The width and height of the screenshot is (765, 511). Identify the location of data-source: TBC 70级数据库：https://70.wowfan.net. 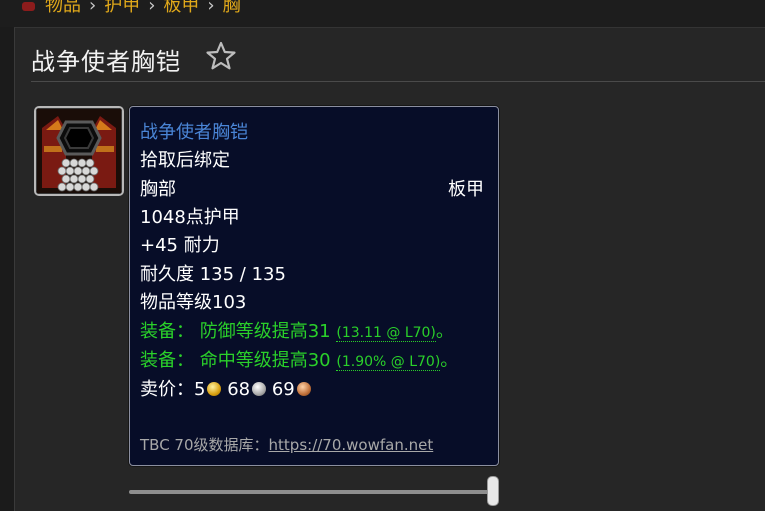
(286, 444).